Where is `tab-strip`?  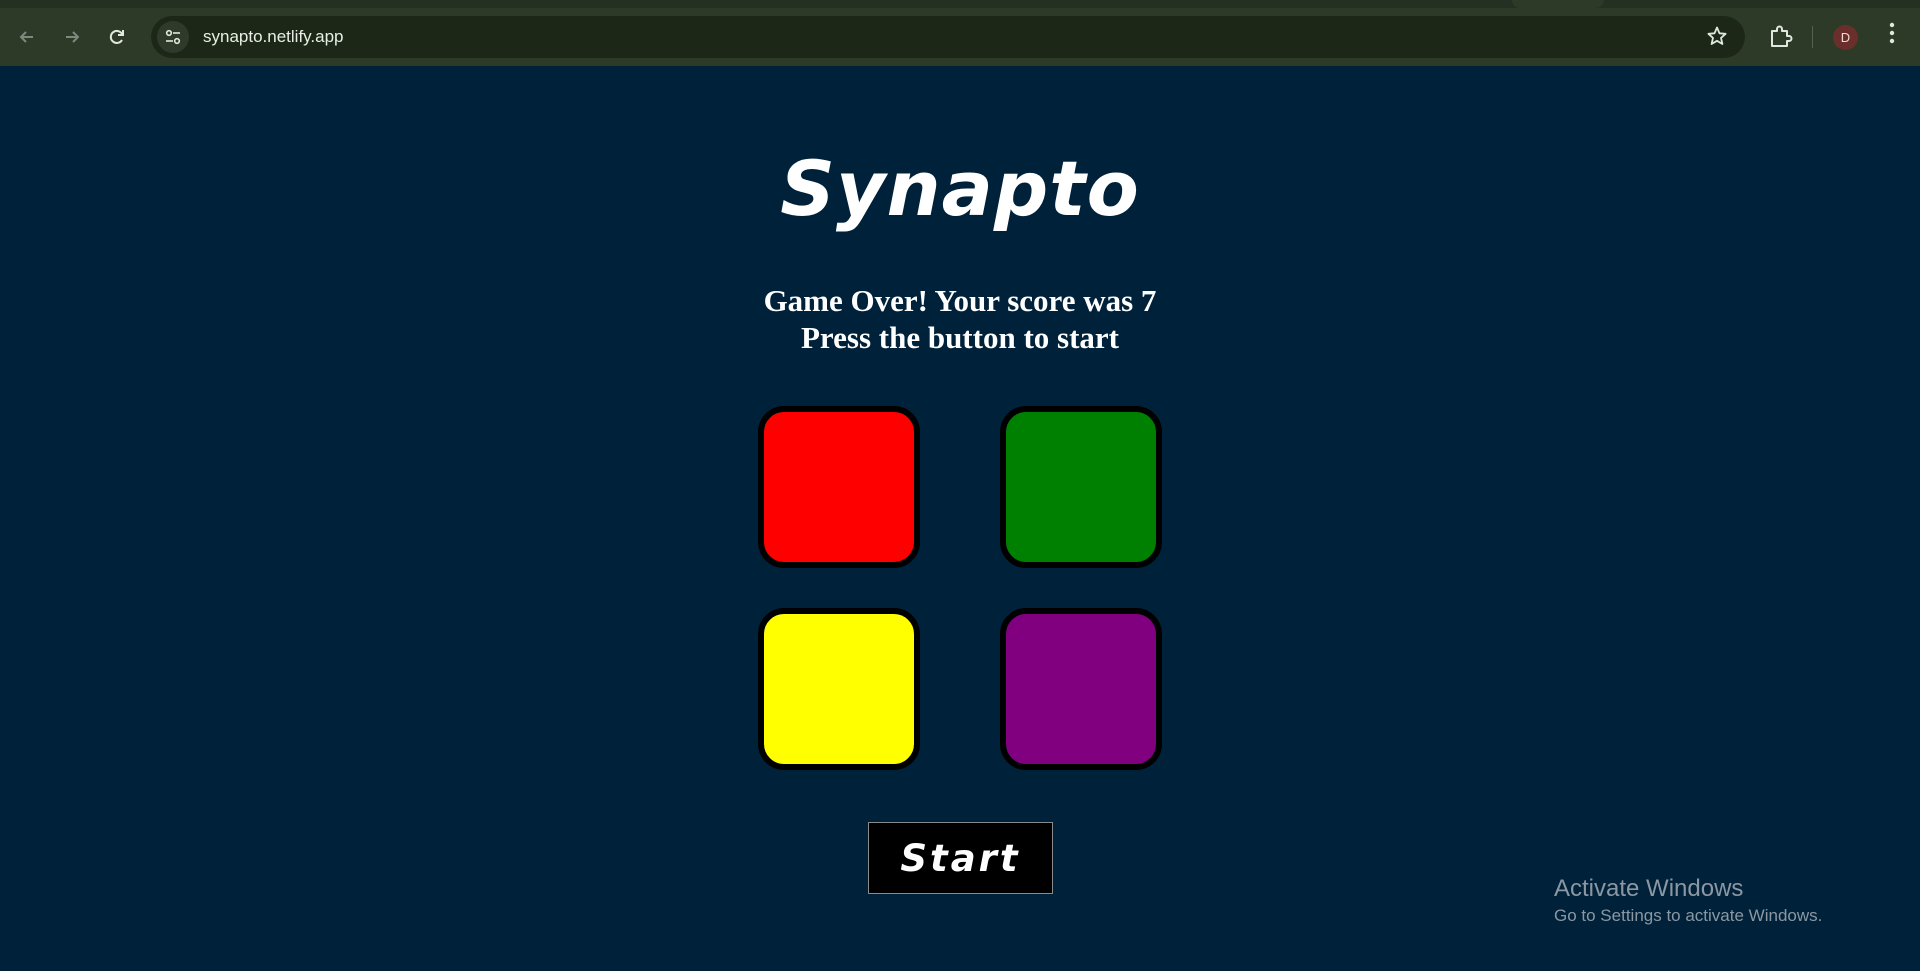 tab-strip is located at coordinates (960, 4).